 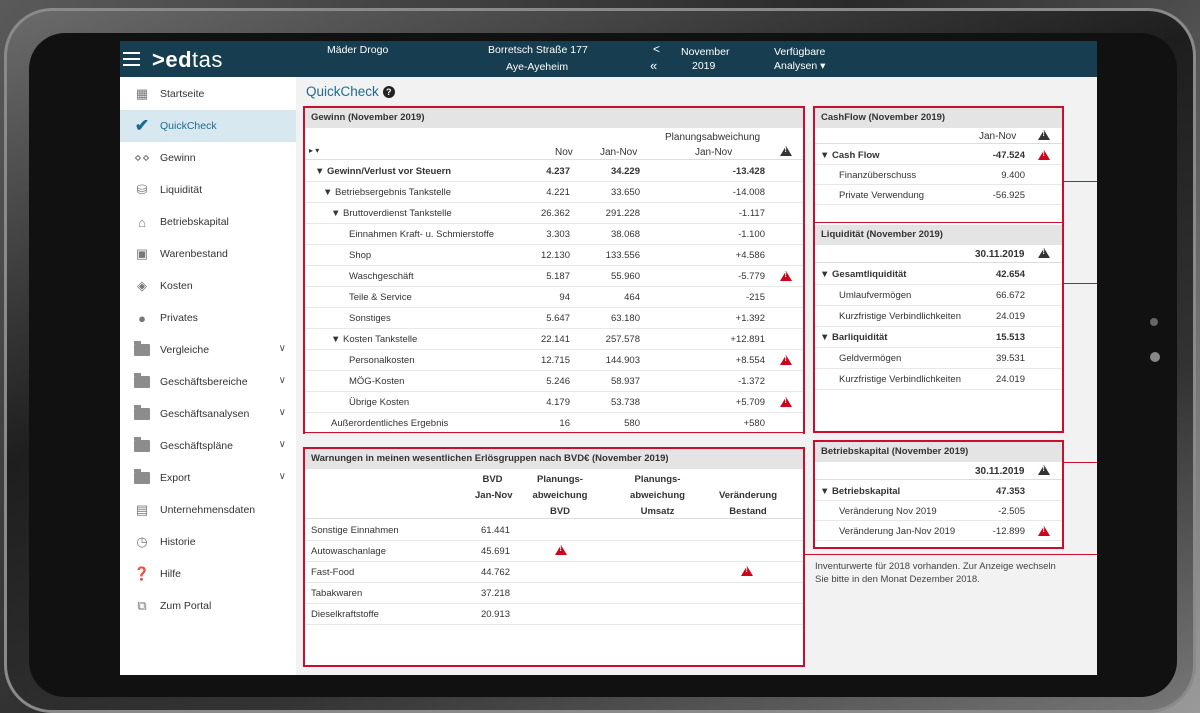 What do you see at coordinates (748, 192) in the screenshot?
I see `value-plan: -14.008` at bounding box center [748, 192].